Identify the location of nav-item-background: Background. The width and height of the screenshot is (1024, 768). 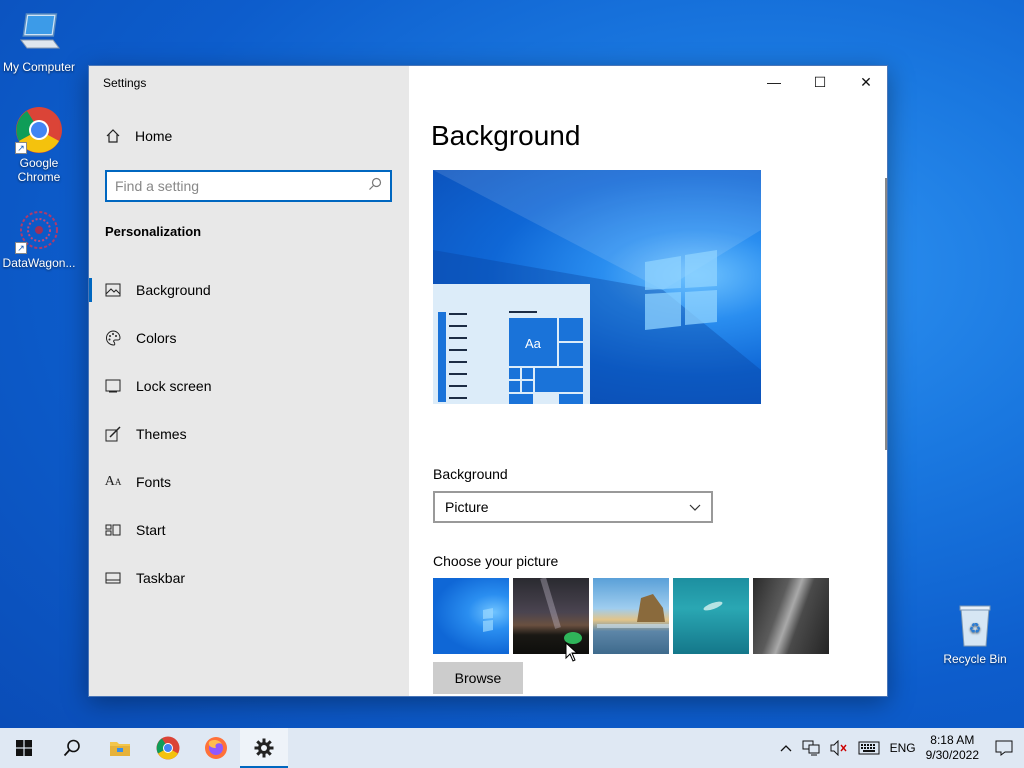
(249, 290).